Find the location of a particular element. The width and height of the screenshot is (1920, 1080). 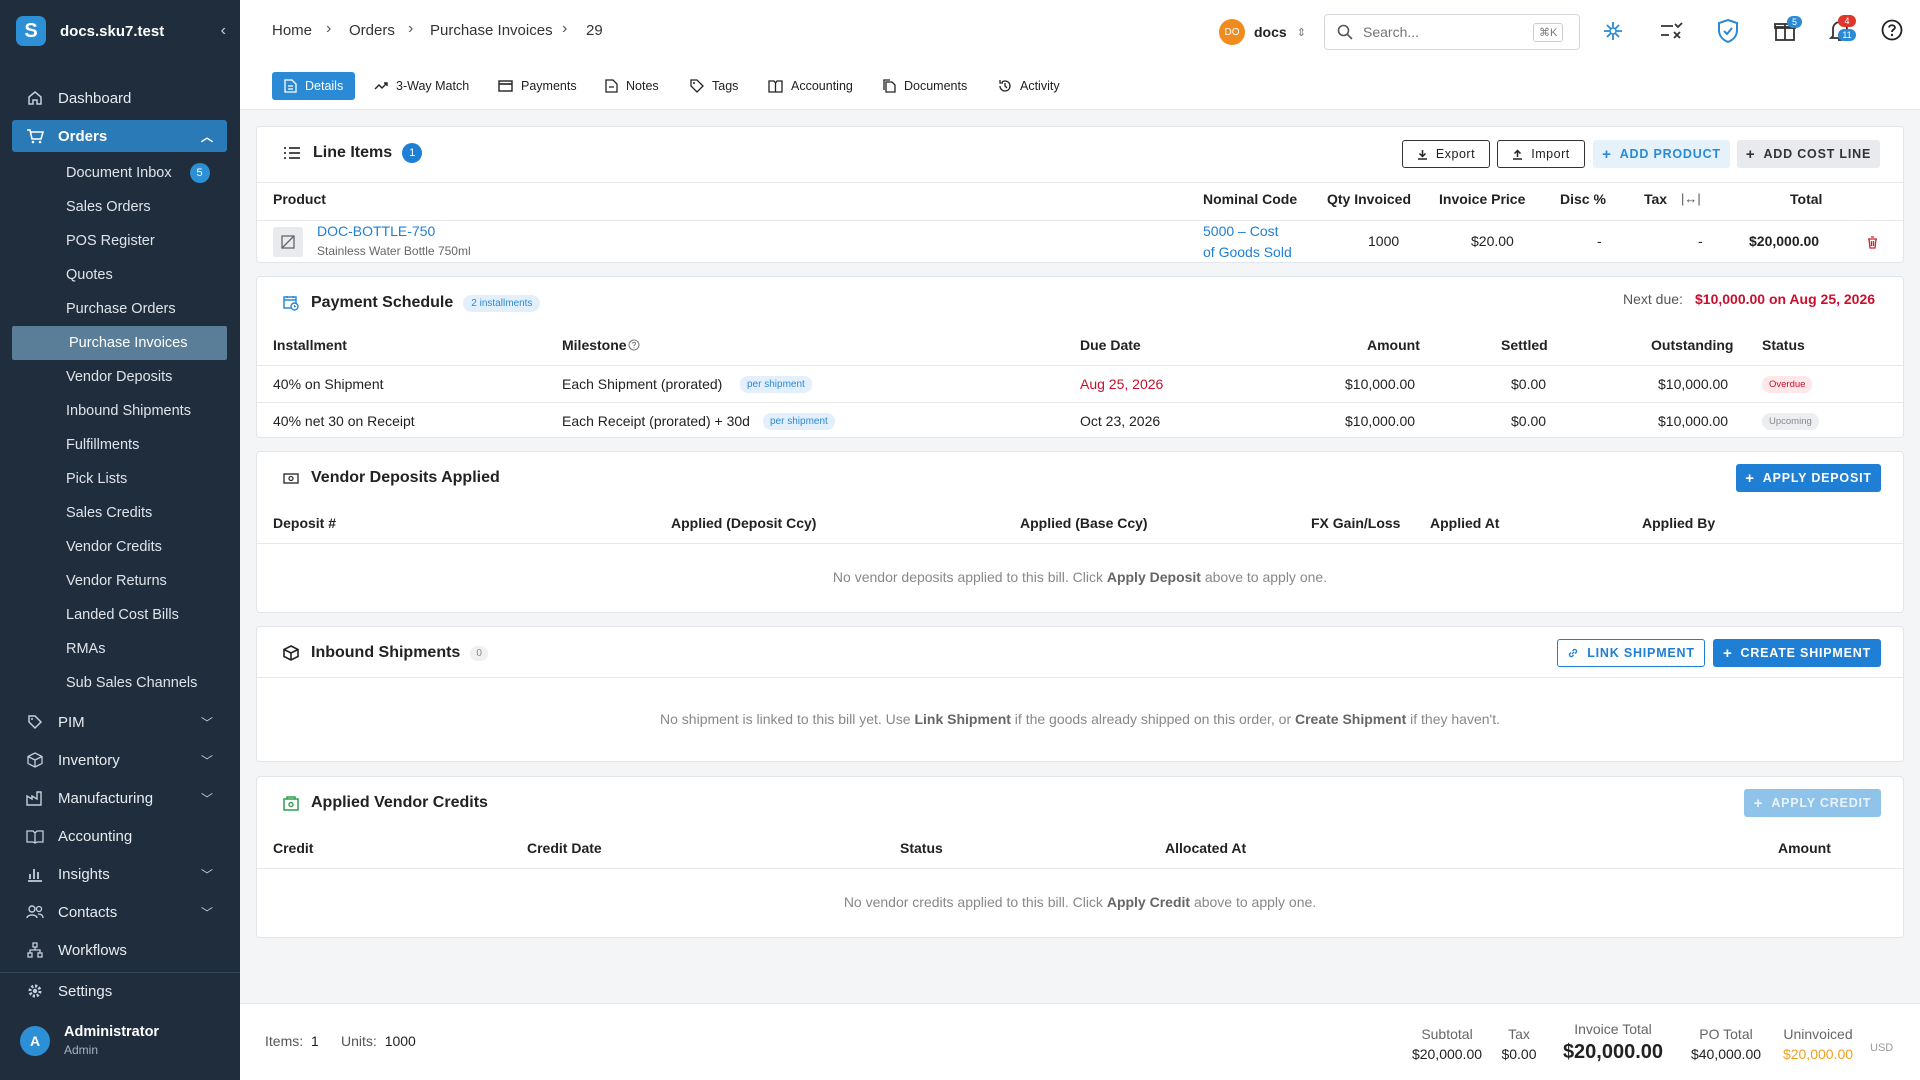

sidebar-subitem: Vendor Deposits is located at coordinates (119, 377).